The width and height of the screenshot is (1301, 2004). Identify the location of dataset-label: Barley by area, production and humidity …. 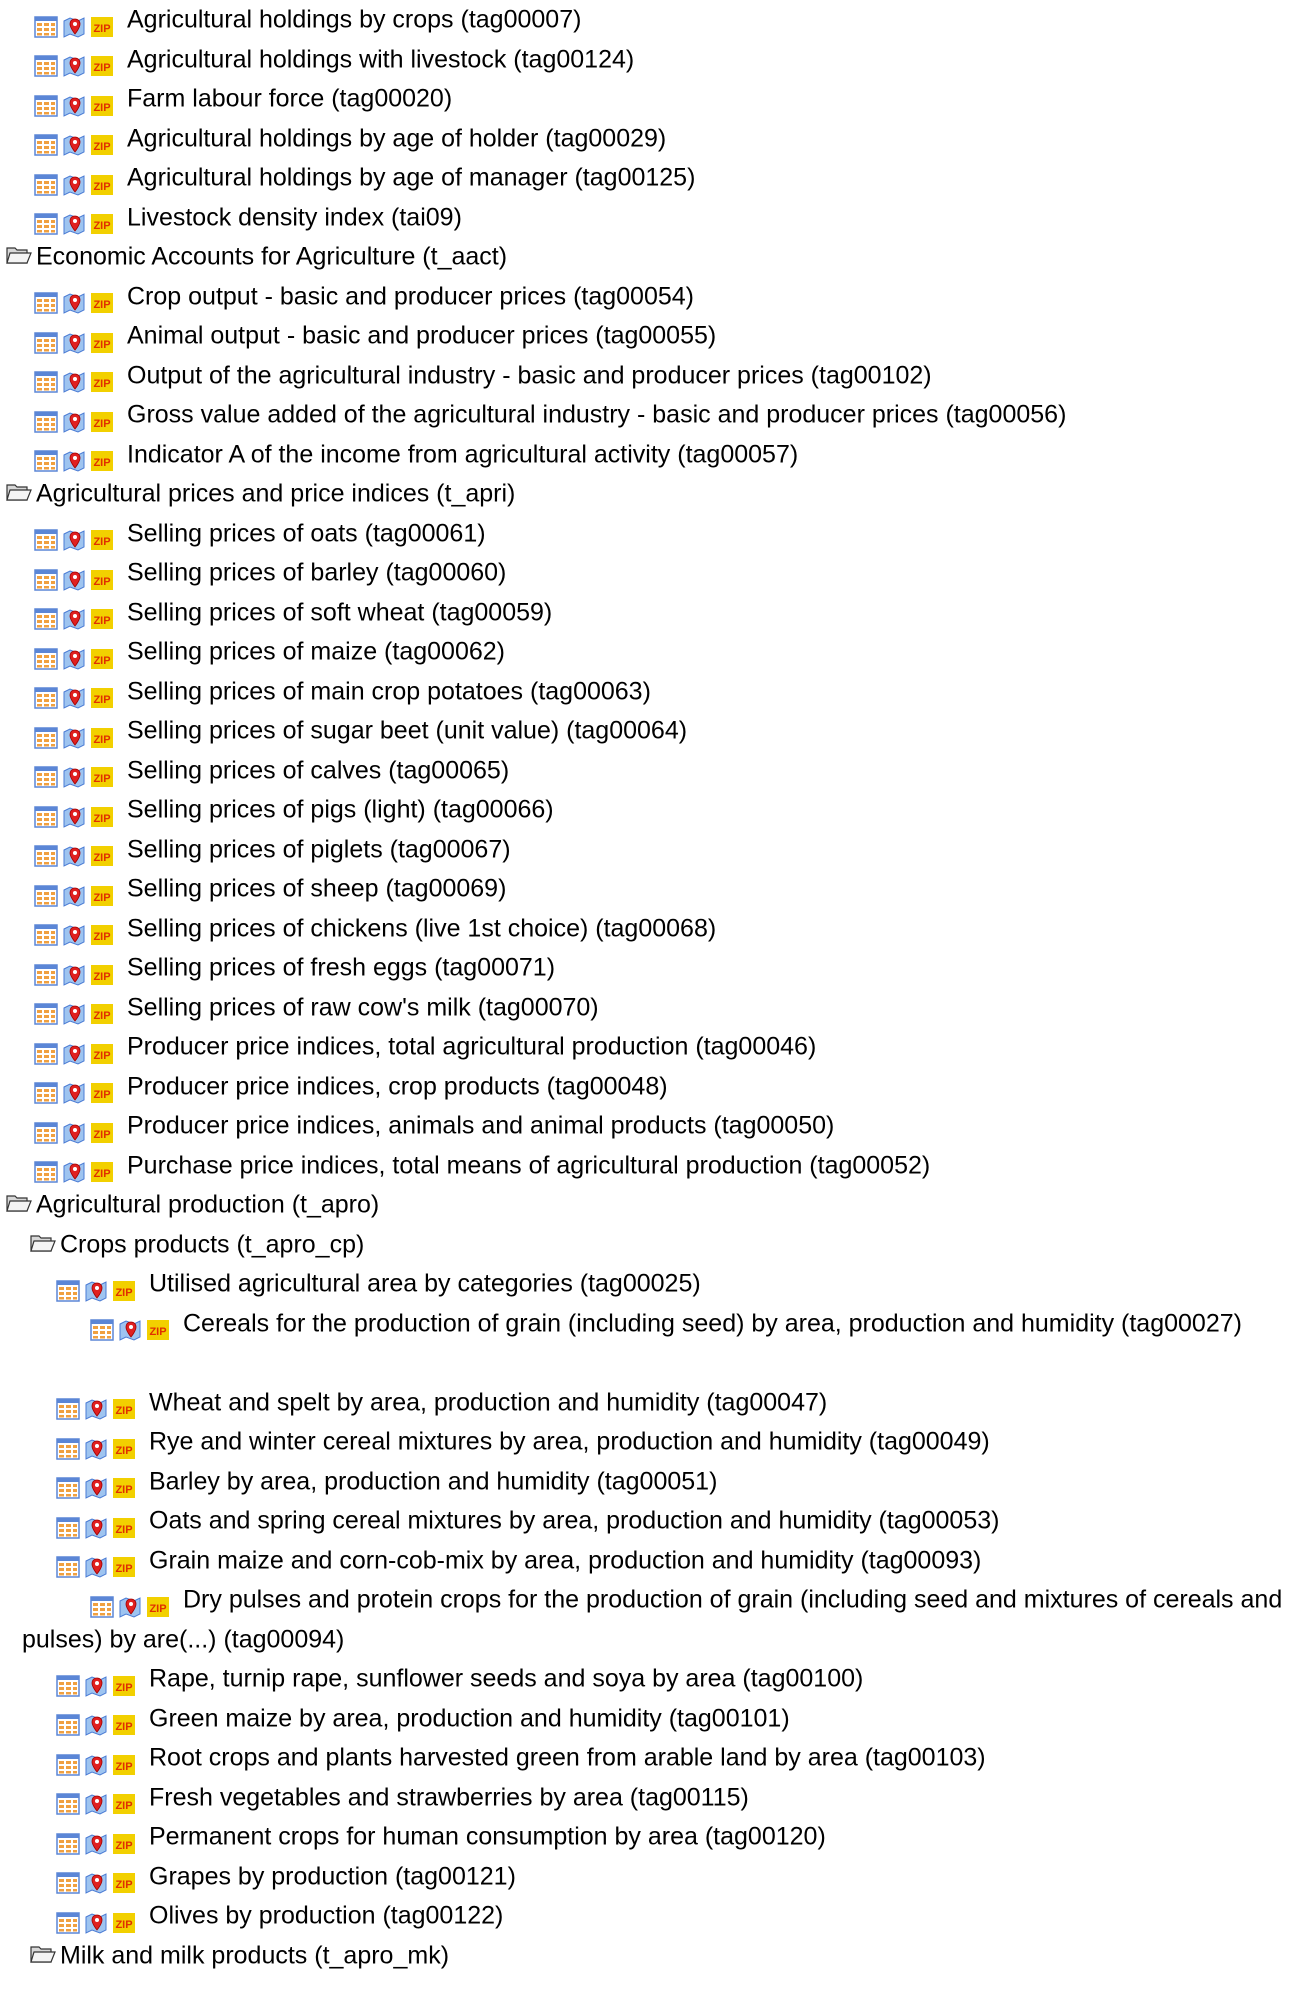
(433, 1481).